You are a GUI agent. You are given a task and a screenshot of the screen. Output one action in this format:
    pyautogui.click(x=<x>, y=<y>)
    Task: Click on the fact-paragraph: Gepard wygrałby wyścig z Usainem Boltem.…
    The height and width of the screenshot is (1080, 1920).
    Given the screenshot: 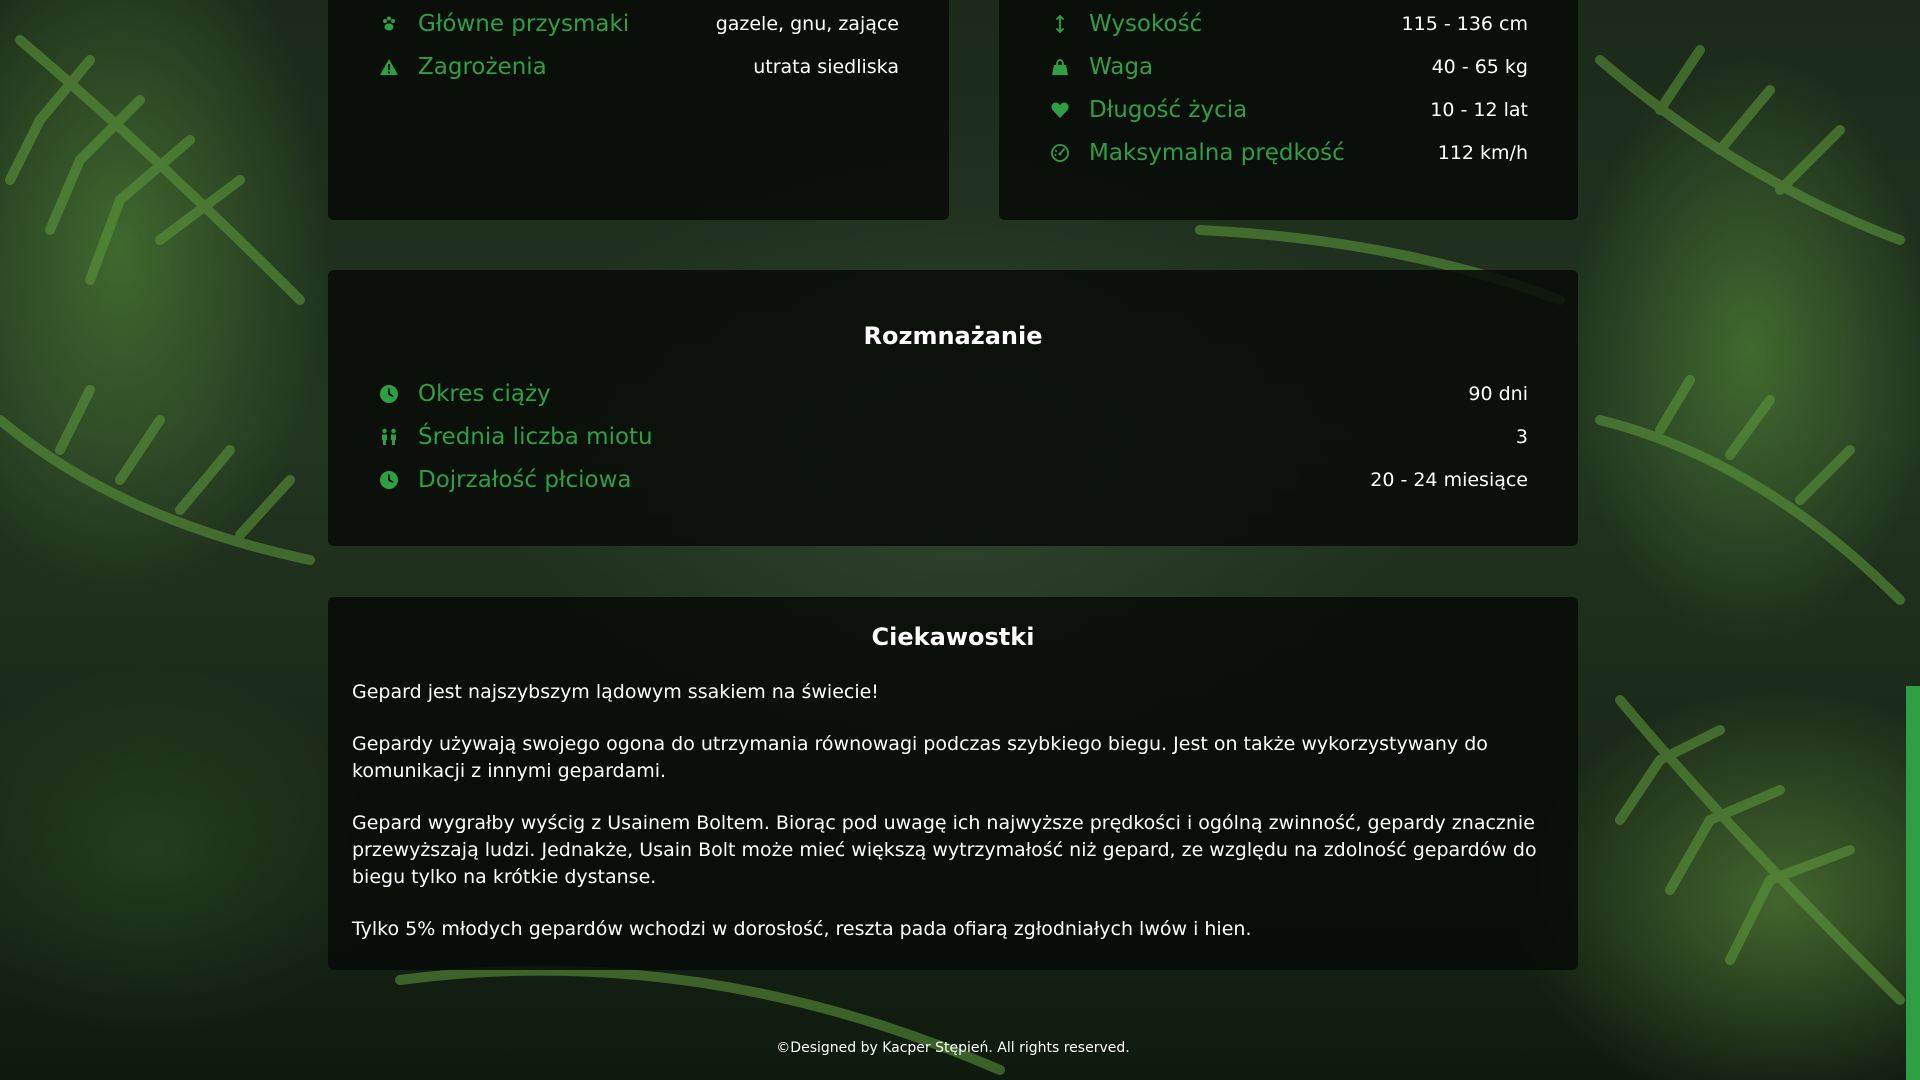 What is the action you would take?
    pyautogui.click(x=944, y=850)
    